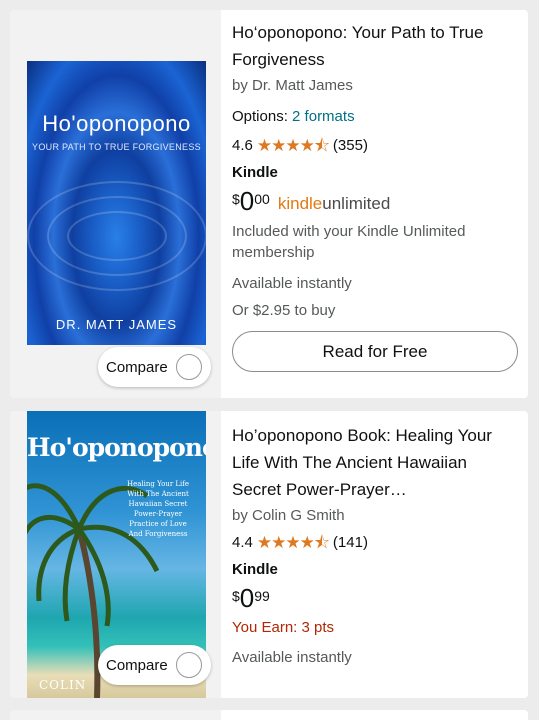 Image resolution: width=539 pixels, height=720 pixels. What do you see at coordinates (350, 542) in the screenshot?
I see `review-count: (141)` at bounding box center [350, 542].